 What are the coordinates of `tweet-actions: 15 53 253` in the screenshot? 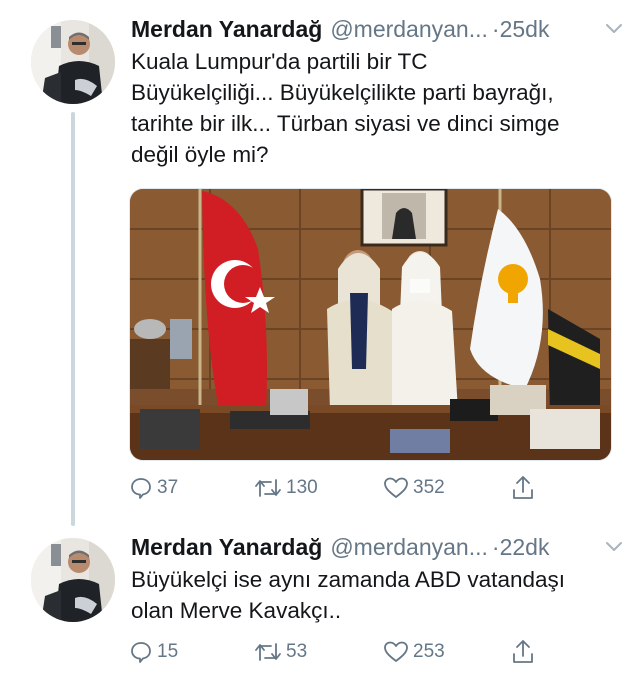 It's located at (339, 652).